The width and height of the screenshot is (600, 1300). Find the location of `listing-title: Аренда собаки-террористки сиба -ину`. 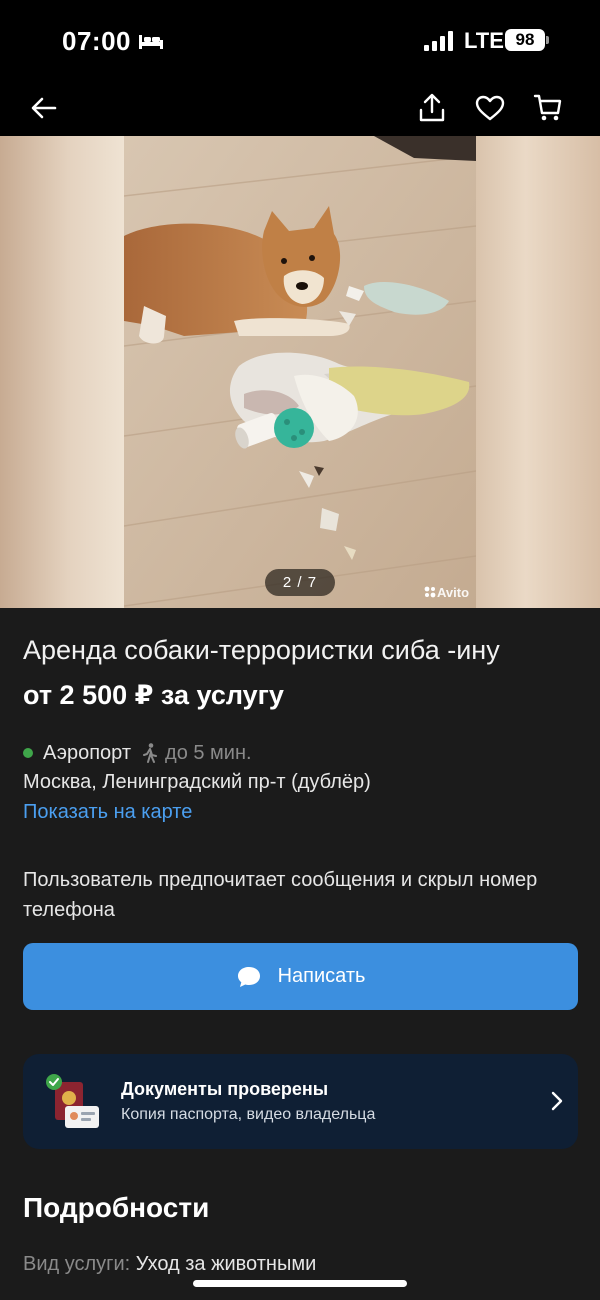

listing-title: Аренда собаки-террористки сиба -ину is located at coordinates (261, 650).